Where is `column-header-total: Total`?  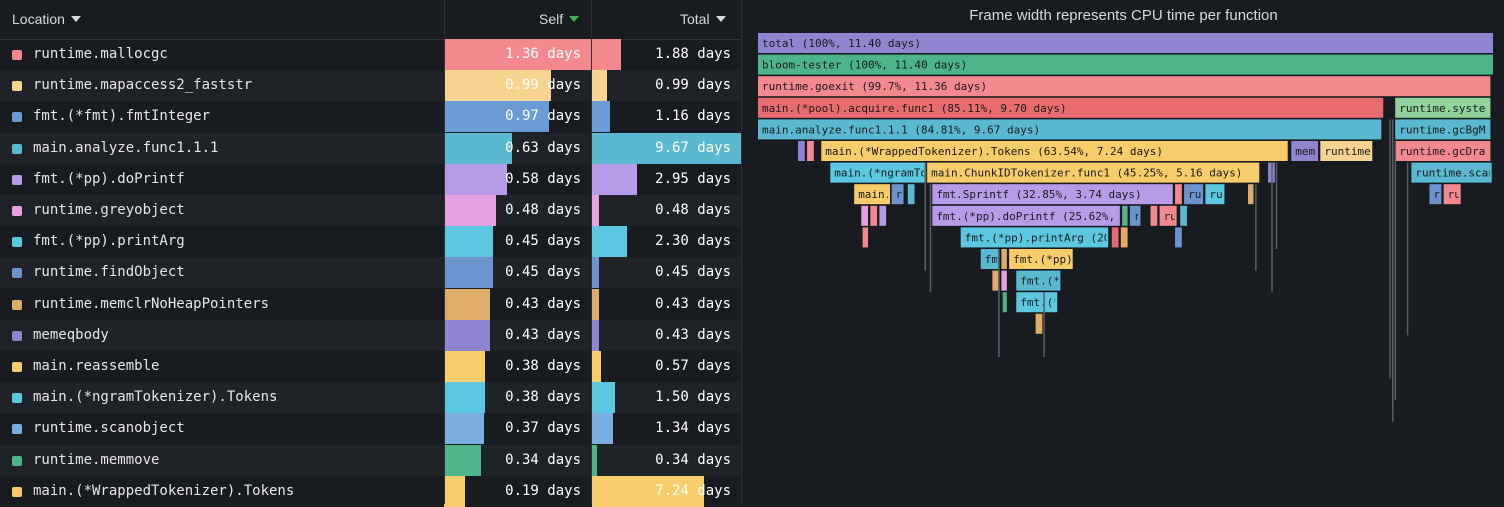
column-header-total: Total is located at coordinates (703, 19).